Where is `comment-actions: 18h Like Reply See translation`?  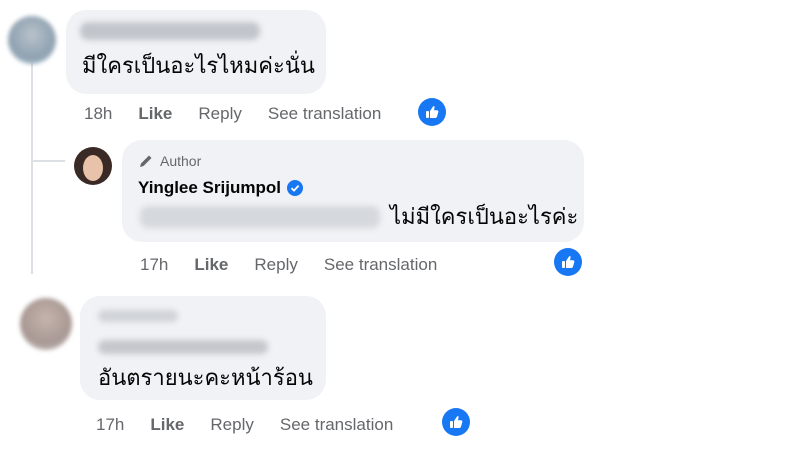 comment-actions: 18h Like Reply See translation is located at coordinates (245, 114).